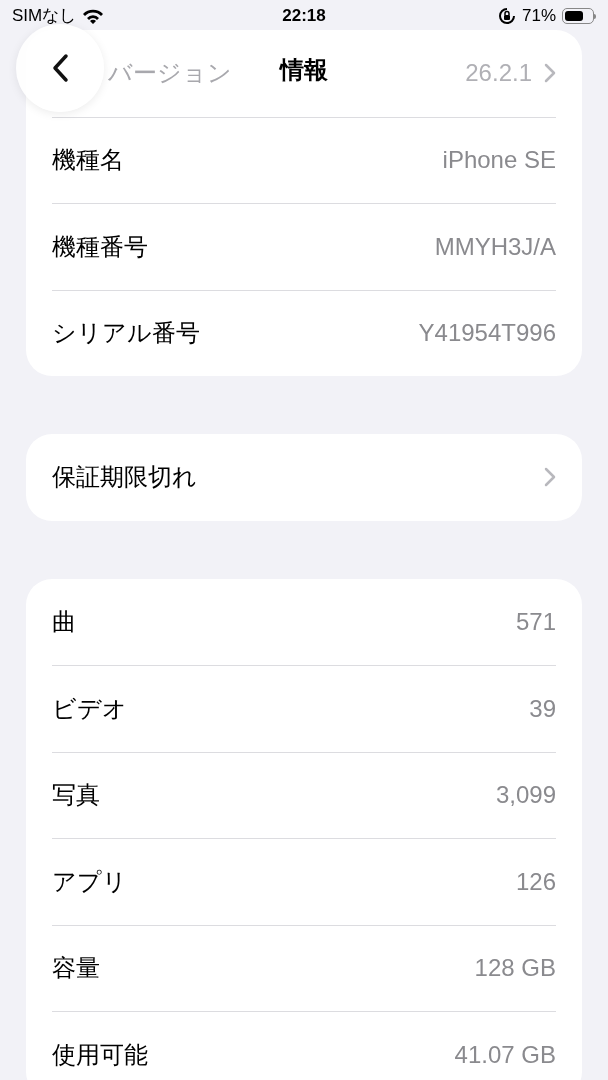  What do you see at coordinates (44, 16) in the screenshot?
I see `carrier-text: SIMなし` at bounding box center [44, 16].